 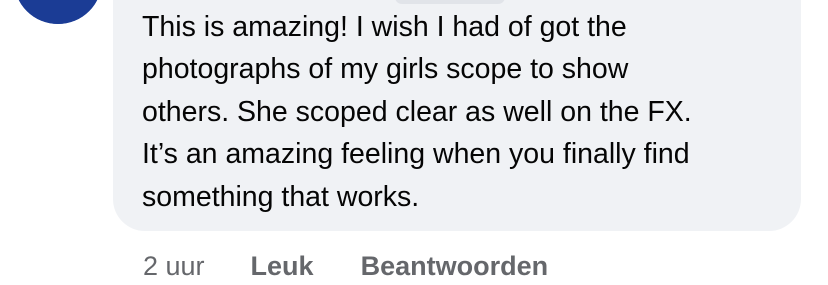 I want to click on author-badge-placeholder, so click(x=450, y=2).